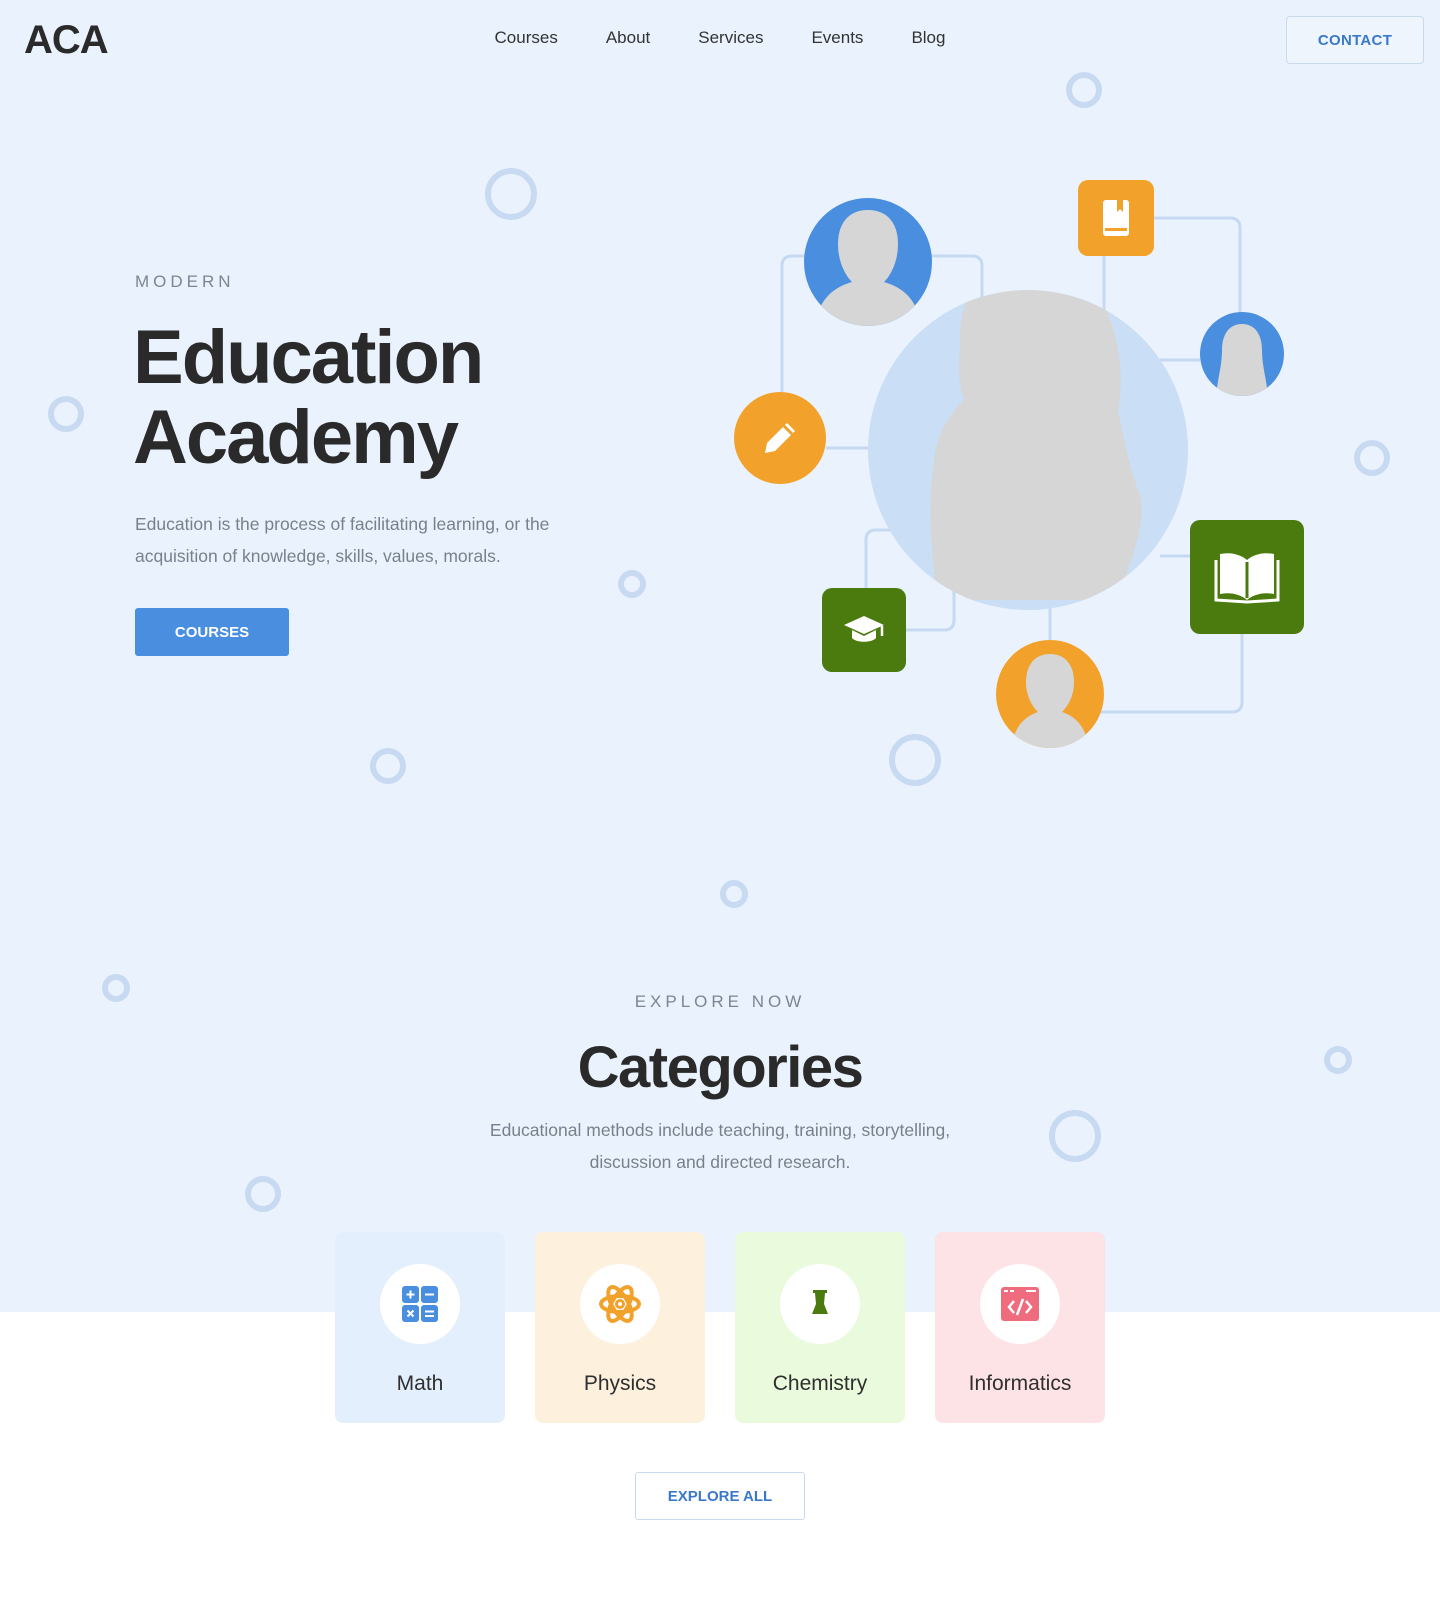 The width and height of the screenshot is (1440, 1620). What do you see at coordinates (720, 1067) in the screenshot?
I see `categories-title: Categories` at bounding box center [720, 1067].